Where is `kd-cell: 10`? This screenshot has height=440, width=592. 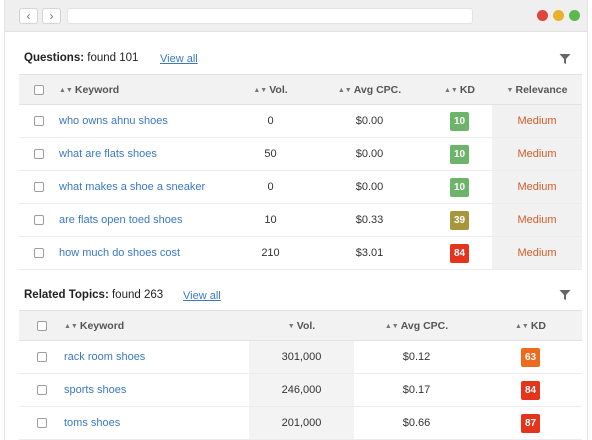
kd-cell: 10 is located at coordinates (459, 187).